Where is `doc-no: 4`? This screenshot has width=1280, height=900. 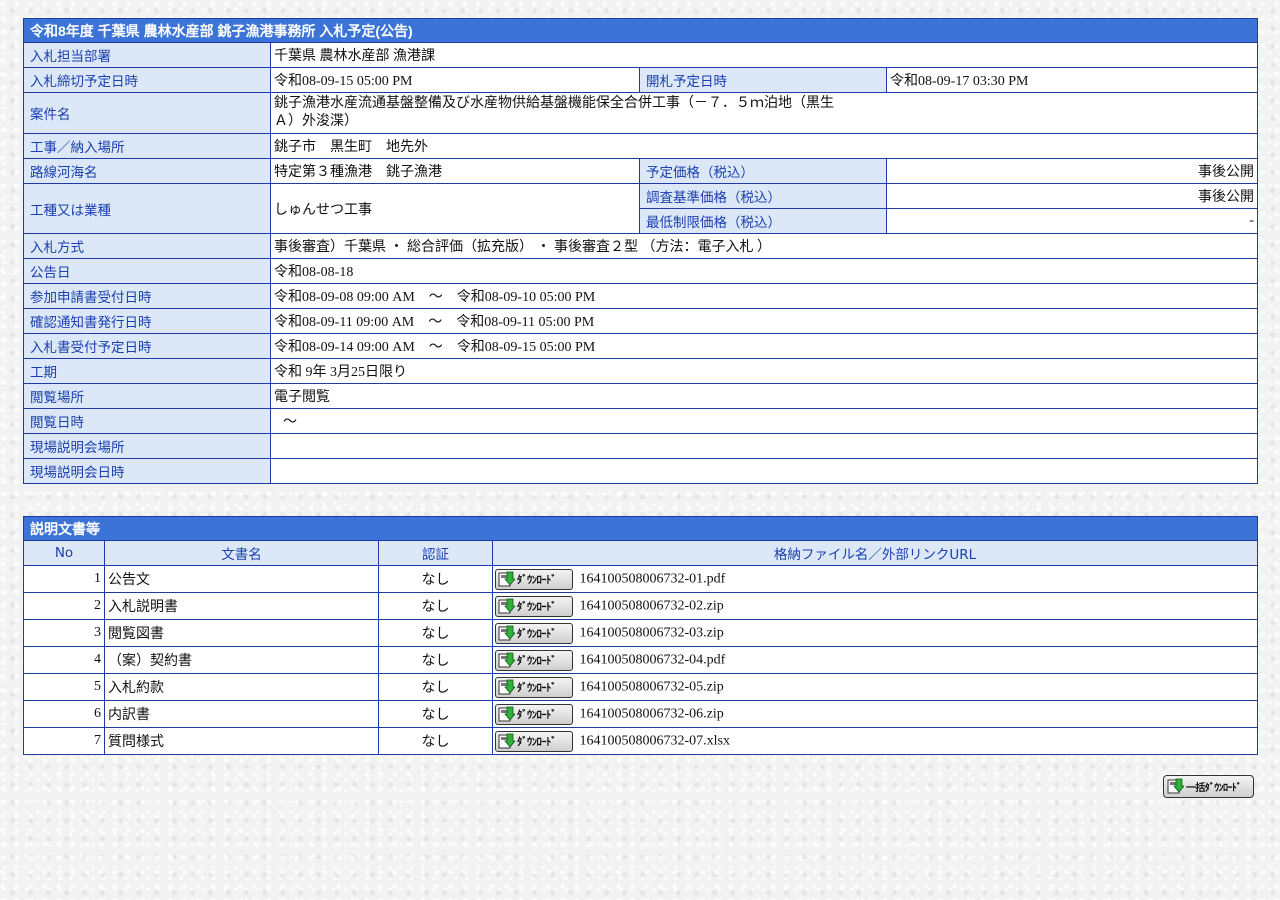
doc-no: 4 is located at coordinates (64, 660).